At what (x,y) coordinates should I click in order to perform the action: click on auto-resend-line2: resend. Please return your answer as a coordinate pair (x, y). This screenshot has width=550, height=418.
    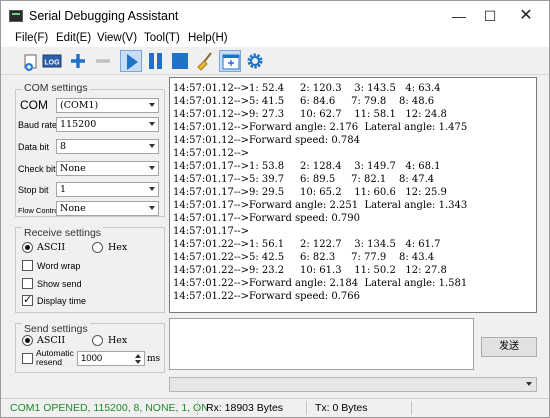
    Looking at the image, I should click on (49, 362).